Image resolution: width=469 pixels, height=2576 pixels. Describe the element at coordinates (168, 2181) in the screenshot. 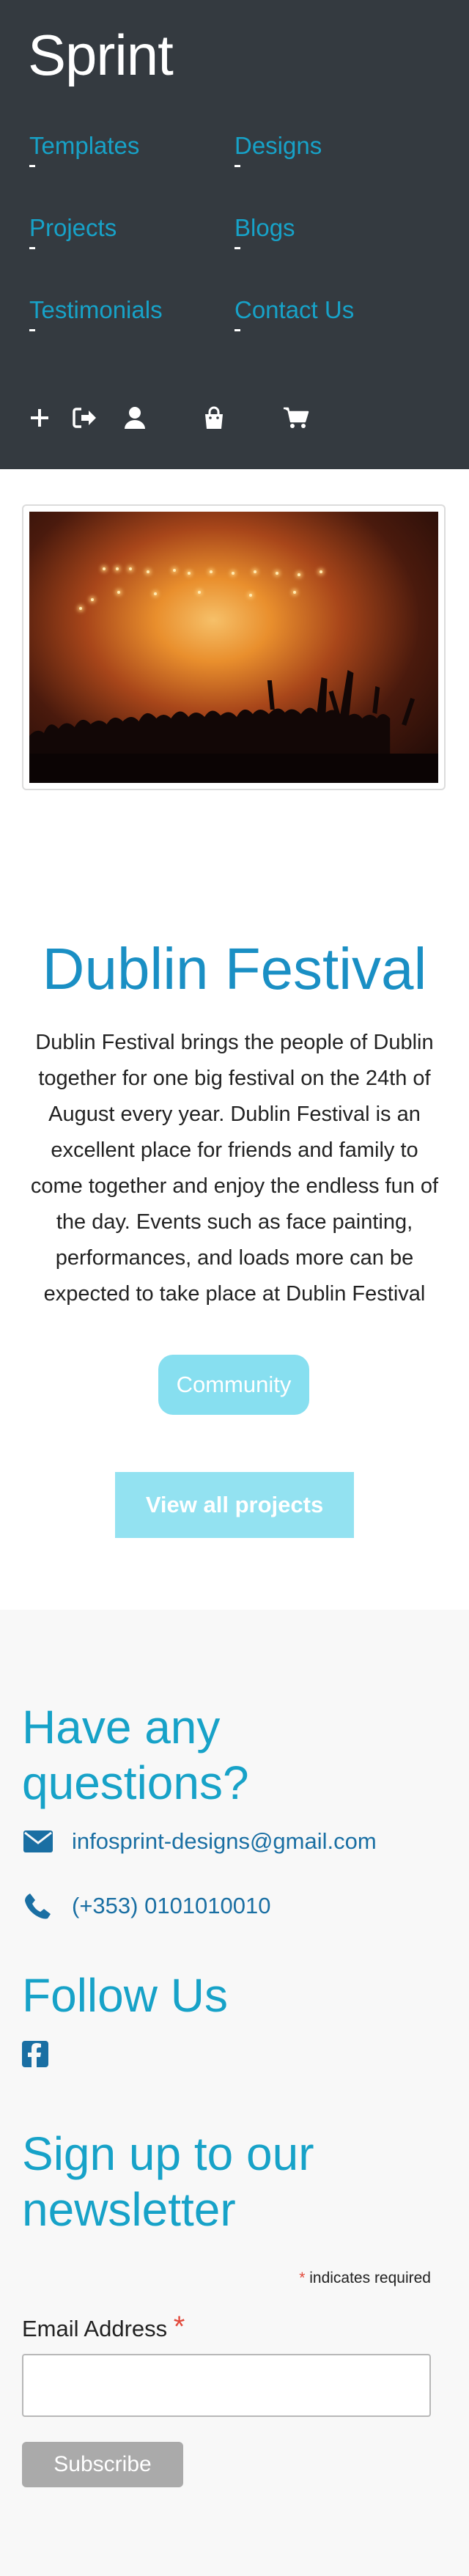

I see `newsletter-heading: Sign up to our newsletter` at that location.